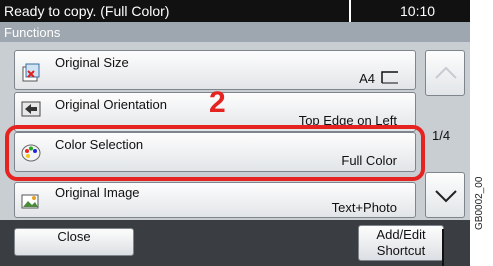  What do you see at coordinates (215, 200) in the screenshot?
I see `original-image-row: Original Image Text+Photo` at bounding box center [215, 200].